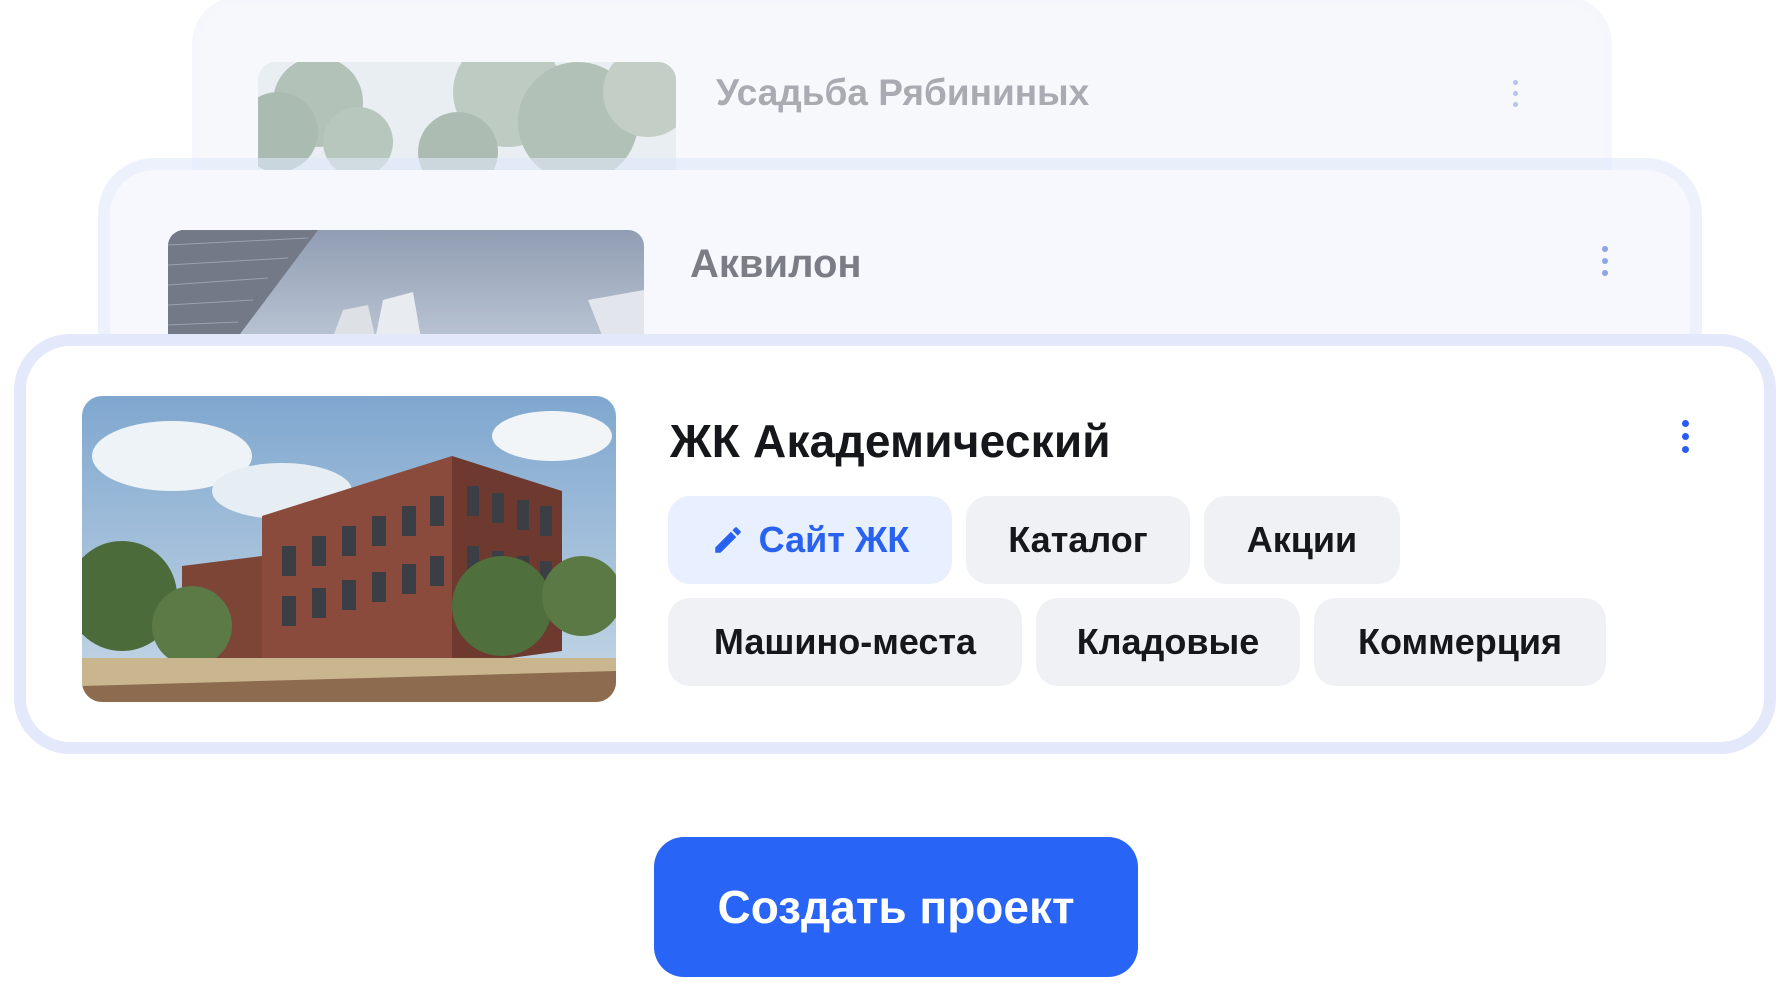  I want to click on project-thumbnail, so click(406, 290).